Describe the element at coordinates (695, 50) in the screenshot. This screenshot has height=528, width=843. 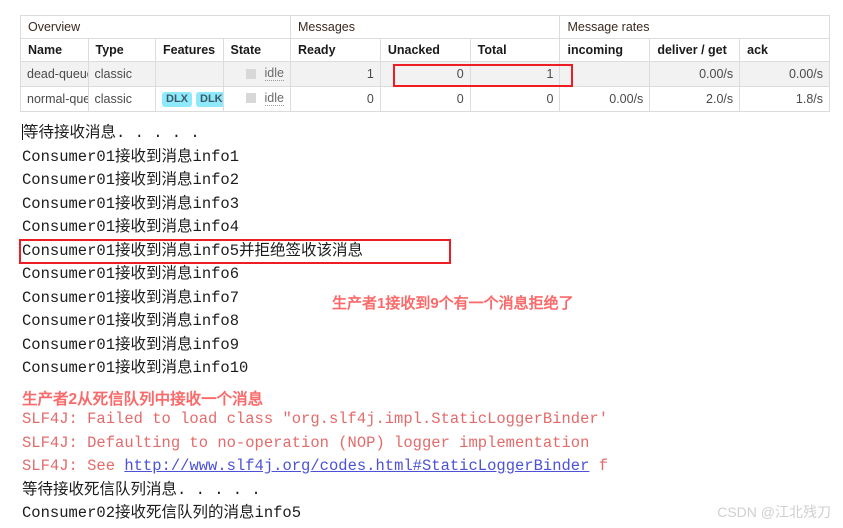
I see `column-header-deliver-get: deliver / get` at that location.